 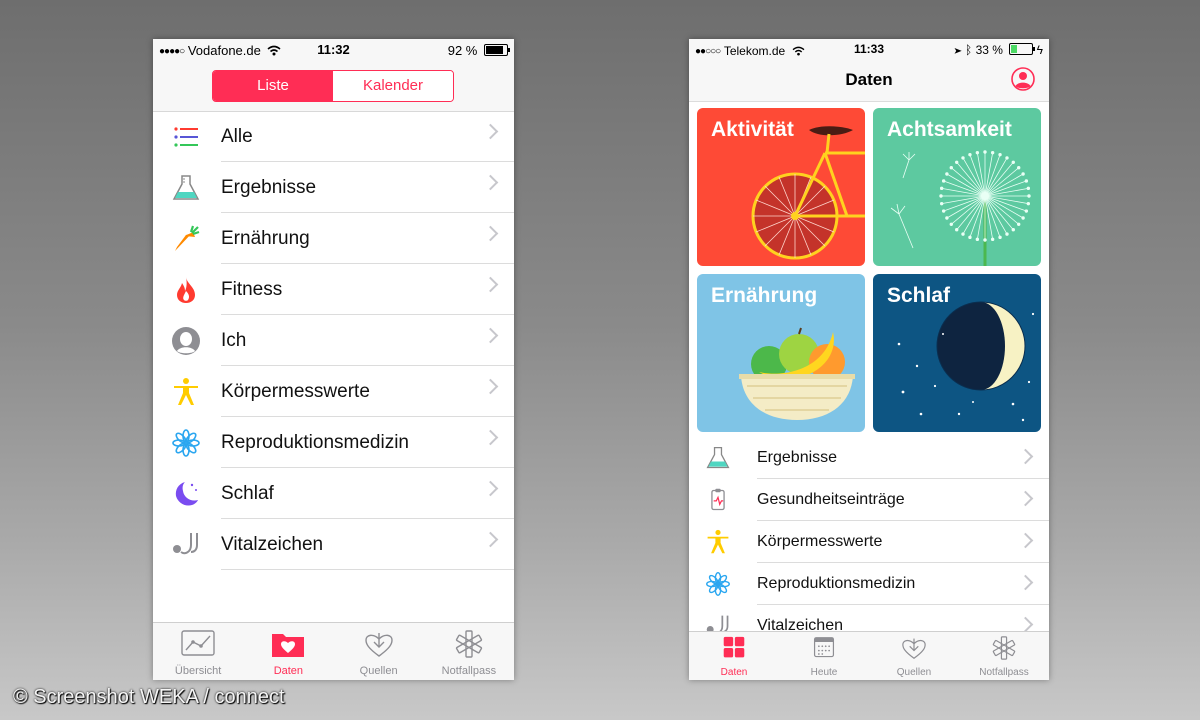 What do you see at coordinates (718, 499) in the screenshot?
I see `clipboard-icon` at bounding box center [718, 499].